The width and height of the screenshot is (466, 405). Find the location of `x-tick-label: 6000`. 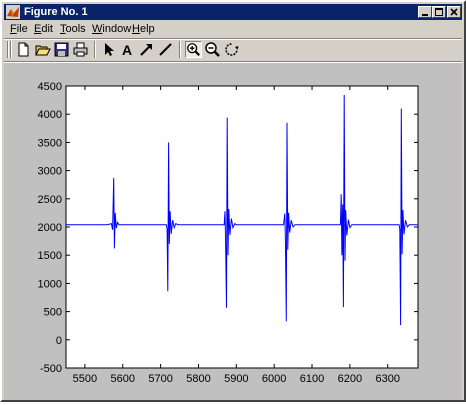

x-tick-label: 6000 is located at coordinates (274, 379).